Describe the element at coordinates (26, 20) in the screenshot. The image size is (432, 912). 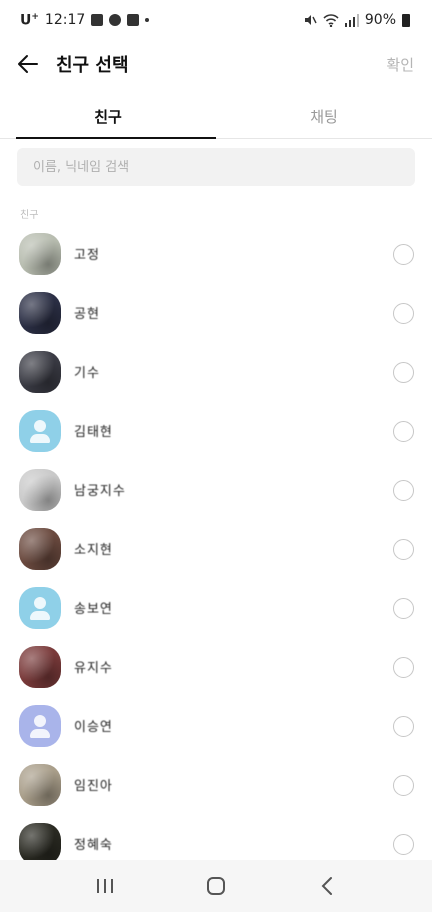
I see `carrier-text: U` at that location.